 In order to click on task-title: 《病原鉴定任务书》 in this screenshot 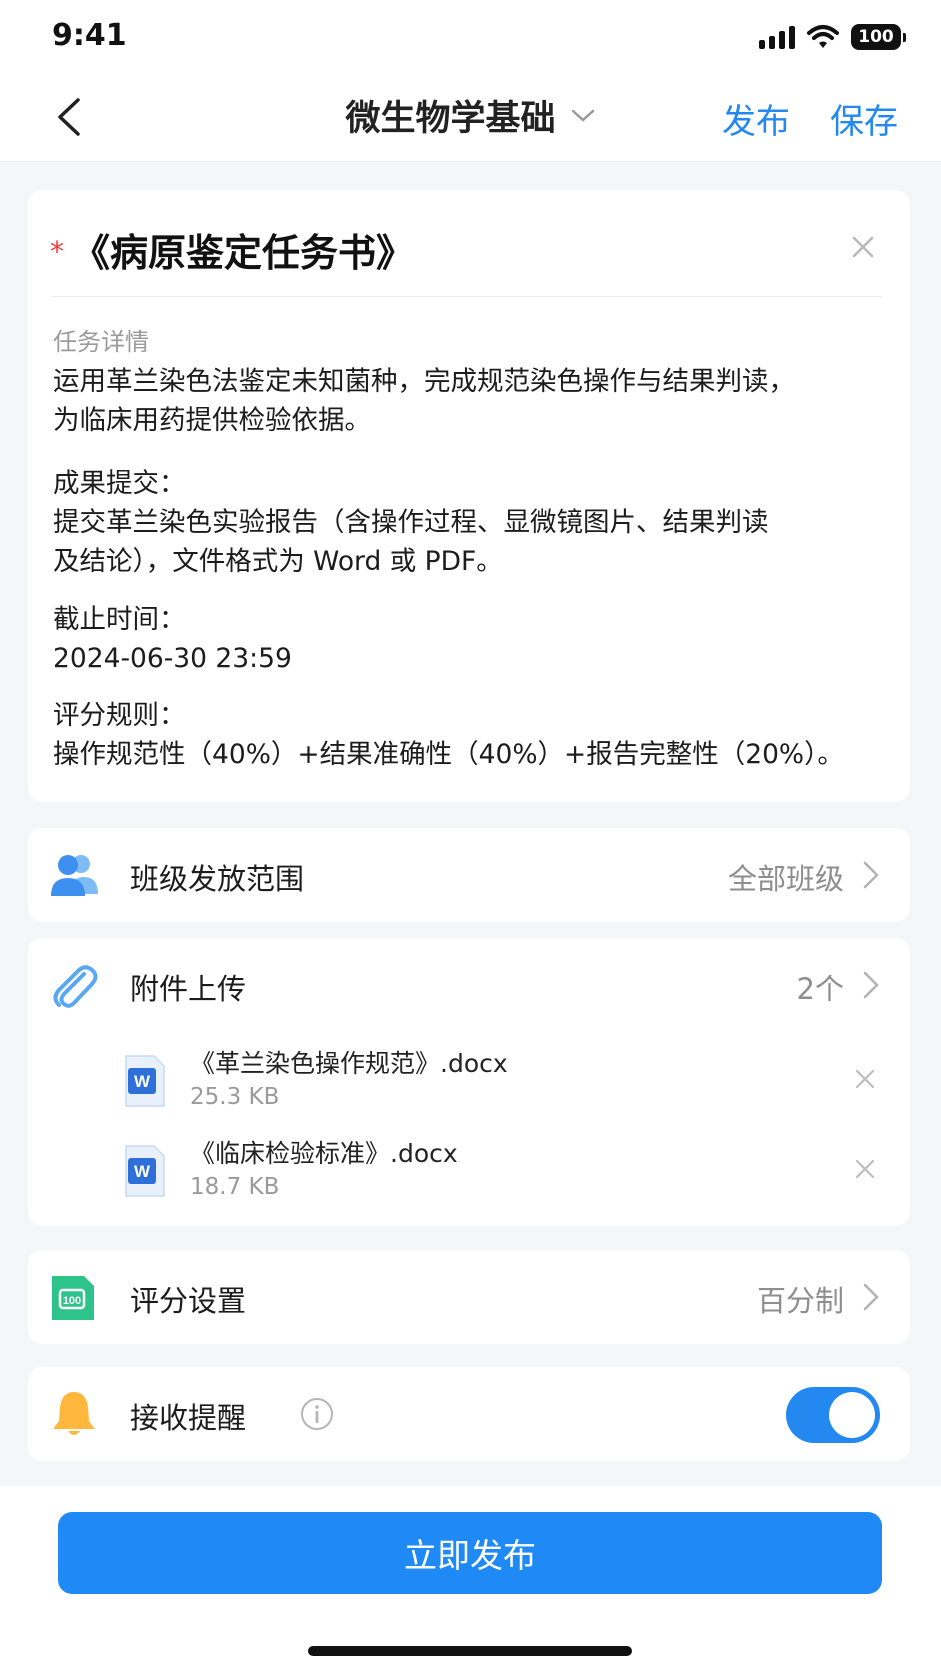, I will do `click(243, 249)`.